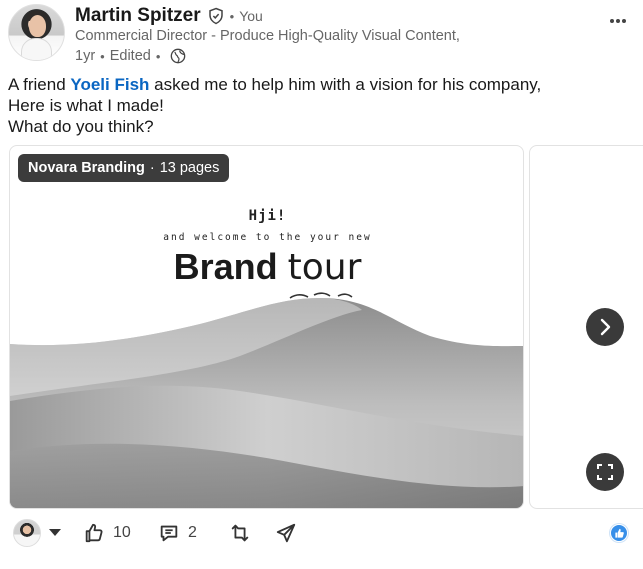 The width and height of the screenshot is (643, 569). I want to click on post-meta: 1yr • Edited •, so click(130, 56).